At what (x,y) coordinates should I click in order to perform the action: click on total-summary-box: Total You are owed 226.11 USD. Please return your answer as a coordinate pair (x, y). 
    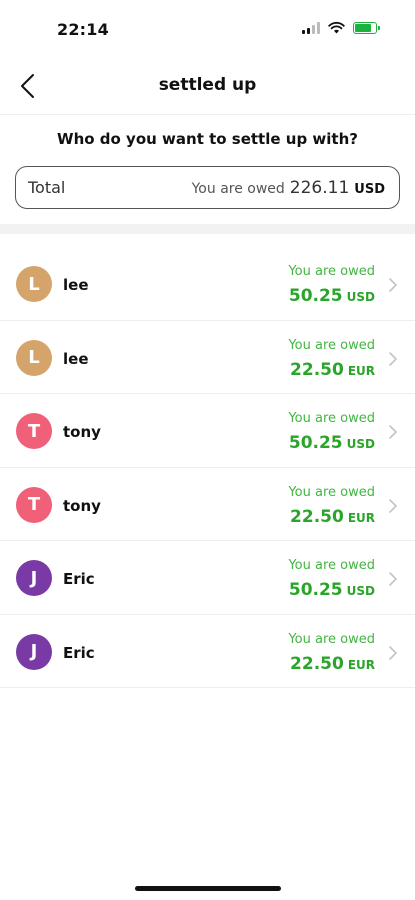
    Looking at the image, I should click on (207, 187).